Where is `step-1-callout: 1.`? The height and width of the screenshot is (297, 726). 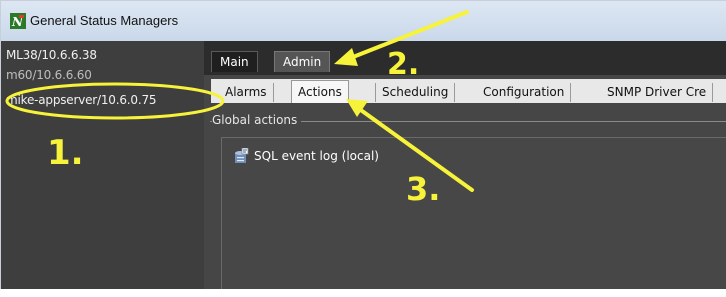 step-1-callout: 1. is located at coordinates (65, 153).